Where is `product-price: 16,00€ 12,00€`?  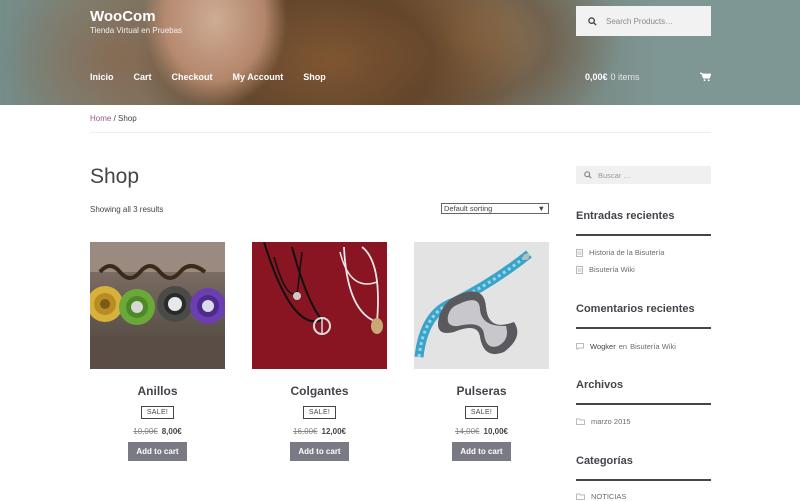 product-price: 16,00€ 12,00€ is located at coordinates (319, 431).